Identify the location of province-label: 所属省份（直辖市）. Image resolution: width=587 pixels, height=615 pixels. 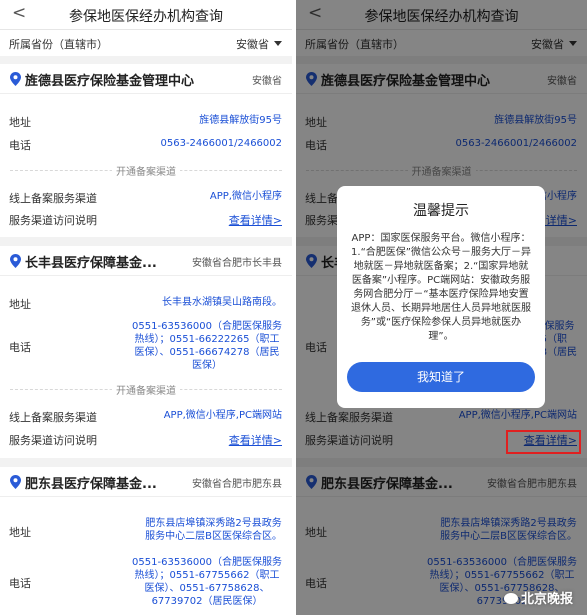
(58, 44).